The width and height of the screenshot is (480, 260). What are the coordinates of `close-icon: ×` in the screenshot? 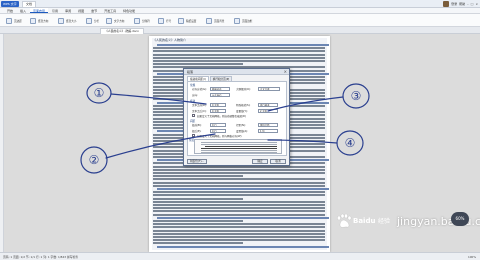 It's located at (476, 4).